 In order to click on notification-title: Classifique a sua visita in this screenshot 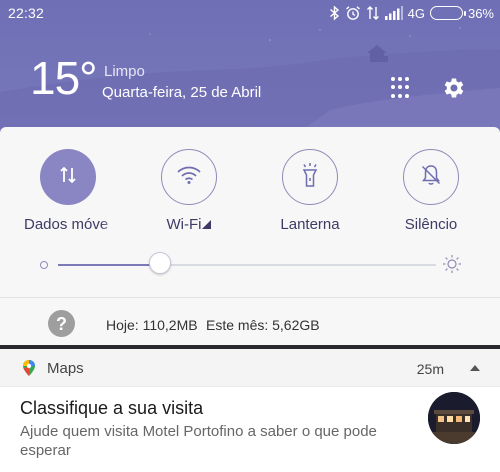, I will do `click(112, 408)`.